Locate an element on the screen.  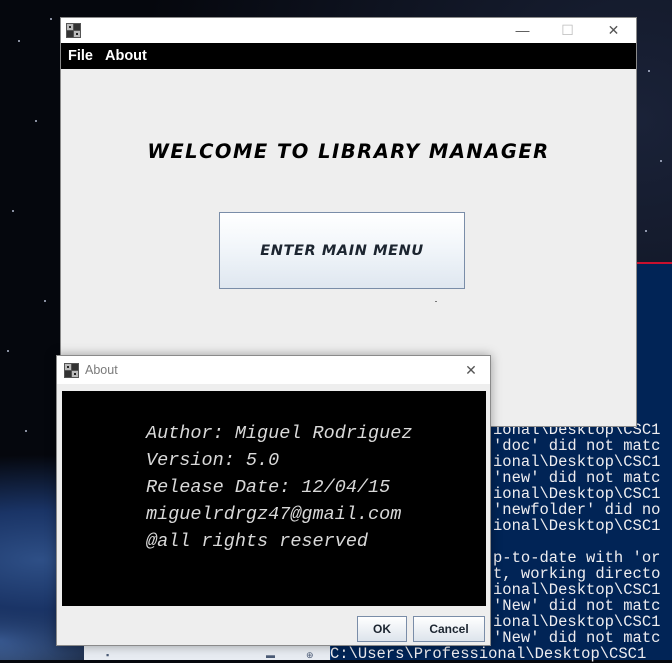
terminal-line: 'new' did not matc is located at coordinates (577, 478).